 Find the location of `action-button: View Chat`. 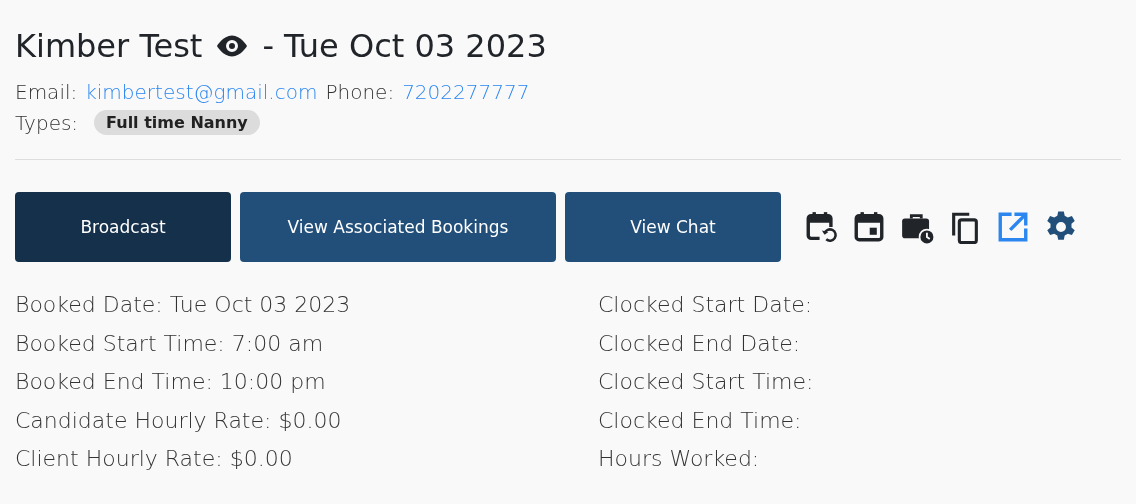

action-button: View Chat is located at coordinates (673, 227).